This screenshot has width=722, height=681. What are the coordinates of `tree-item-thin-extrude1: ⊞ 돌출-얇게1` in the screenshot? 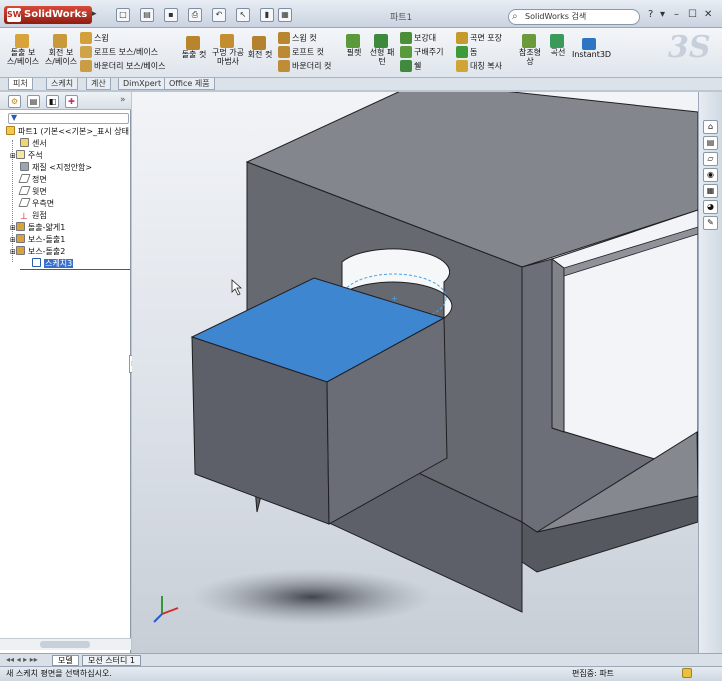 It's located at (37, 228).